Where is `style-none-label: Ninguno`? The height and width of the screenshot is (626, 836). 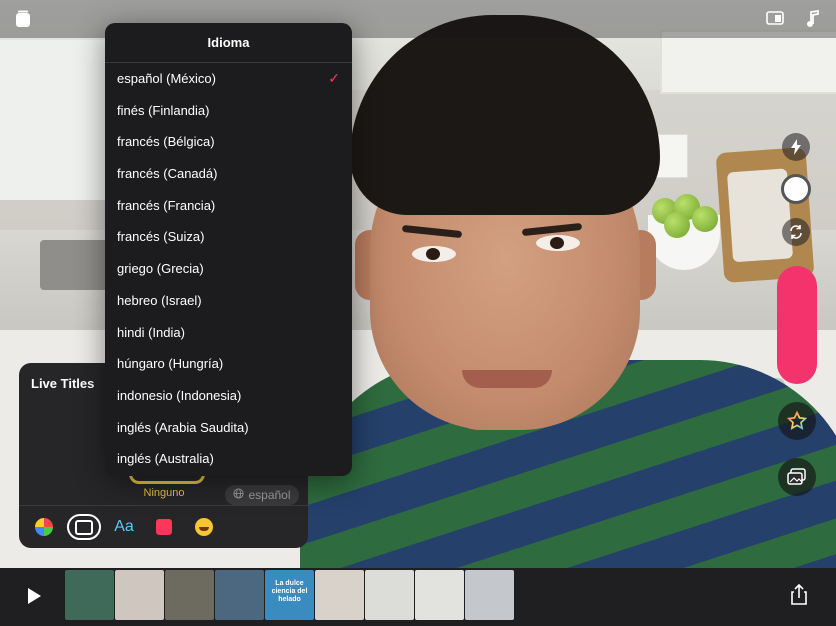
style-none-label: Ninguno is located at coordinates (164, 493).